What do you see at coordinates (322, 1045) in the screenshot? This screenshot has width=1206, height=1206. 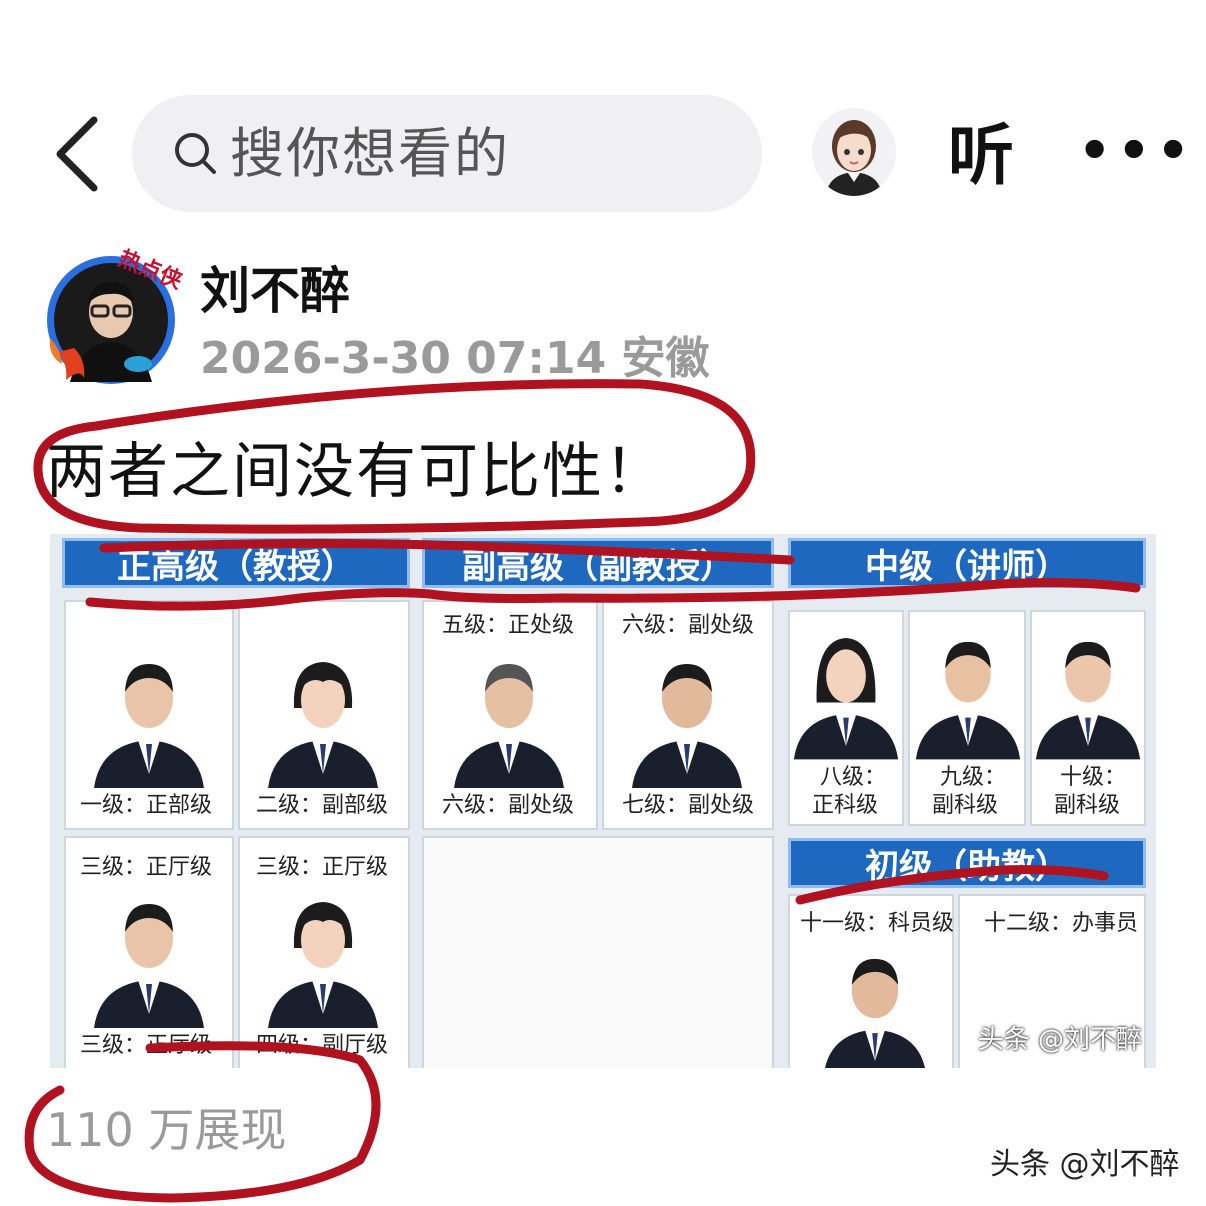 I see `label: 四级：副厅级` at bounding box center [322, 1045].